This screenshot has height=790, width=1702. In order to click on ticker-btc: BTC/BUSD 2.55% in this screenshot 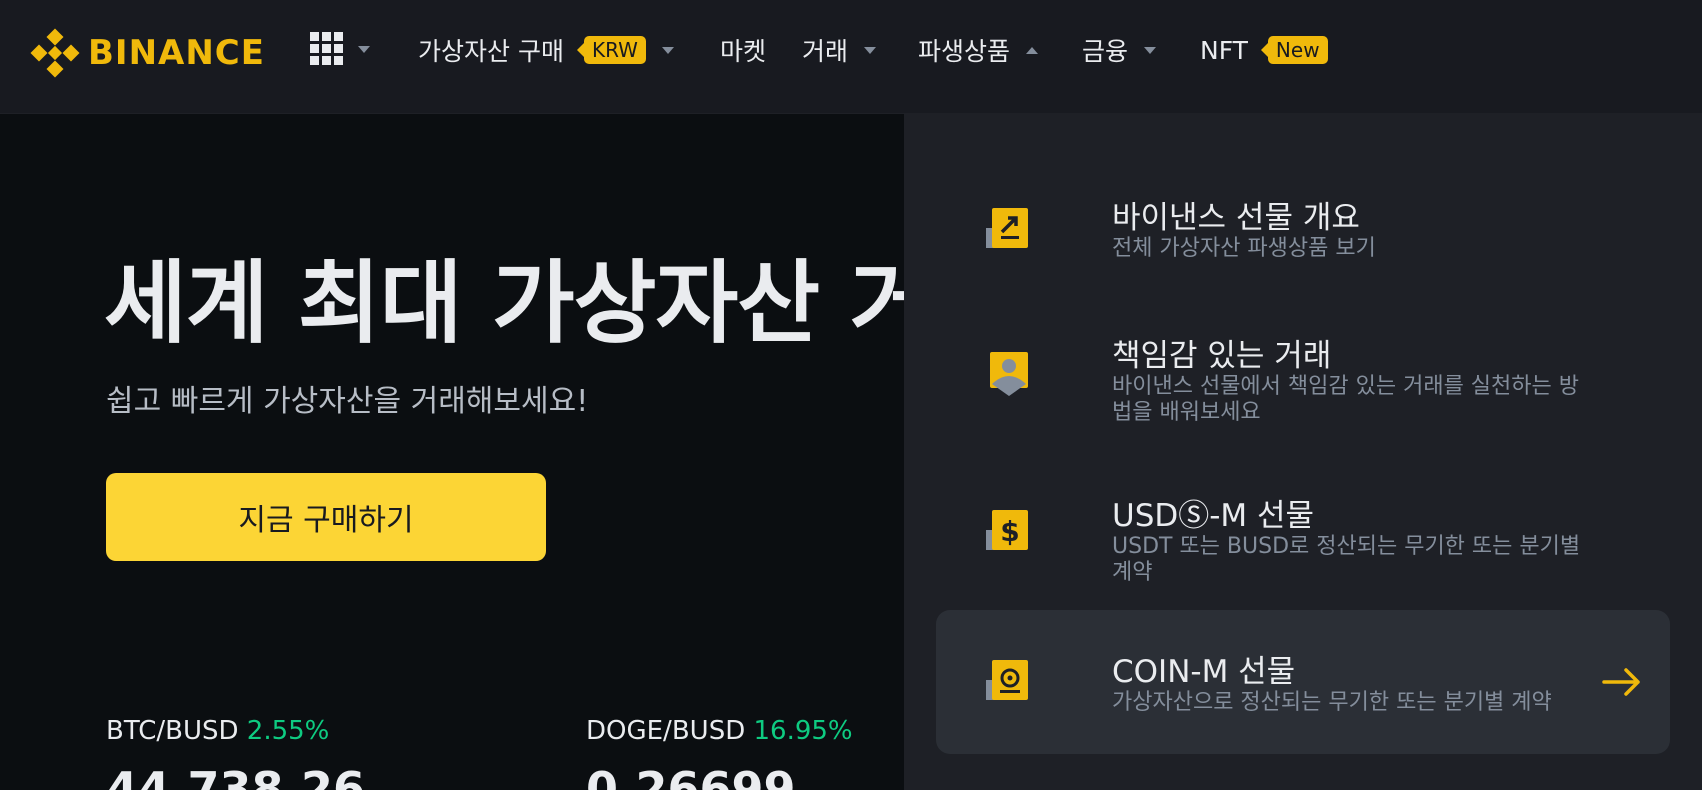, I will do `click(217, 731)`.